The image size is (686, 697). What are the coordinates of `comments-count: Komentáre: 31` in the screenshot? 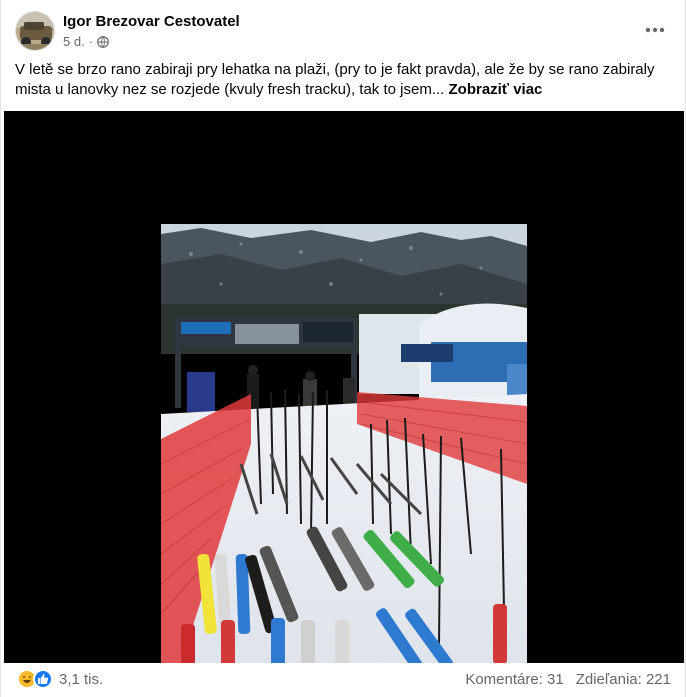 It's located at (514, 679).